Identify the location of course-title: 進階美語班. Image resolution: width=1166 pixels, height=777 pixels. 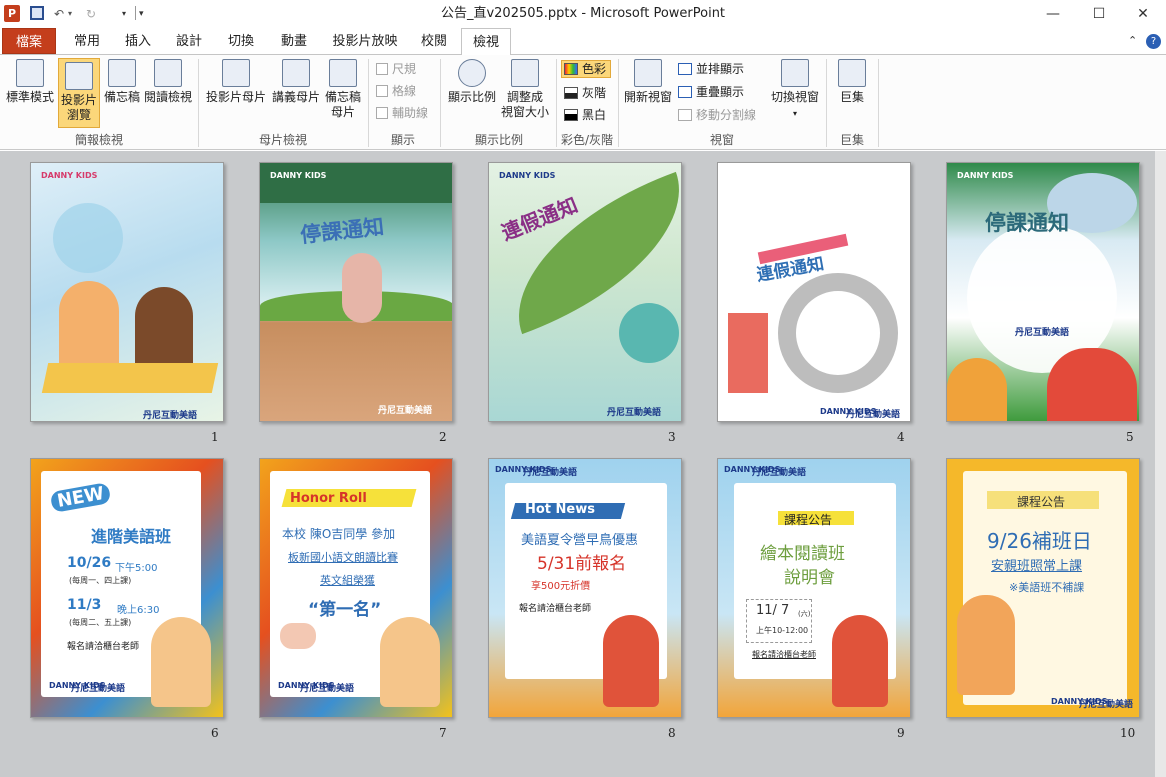
(131, 536).